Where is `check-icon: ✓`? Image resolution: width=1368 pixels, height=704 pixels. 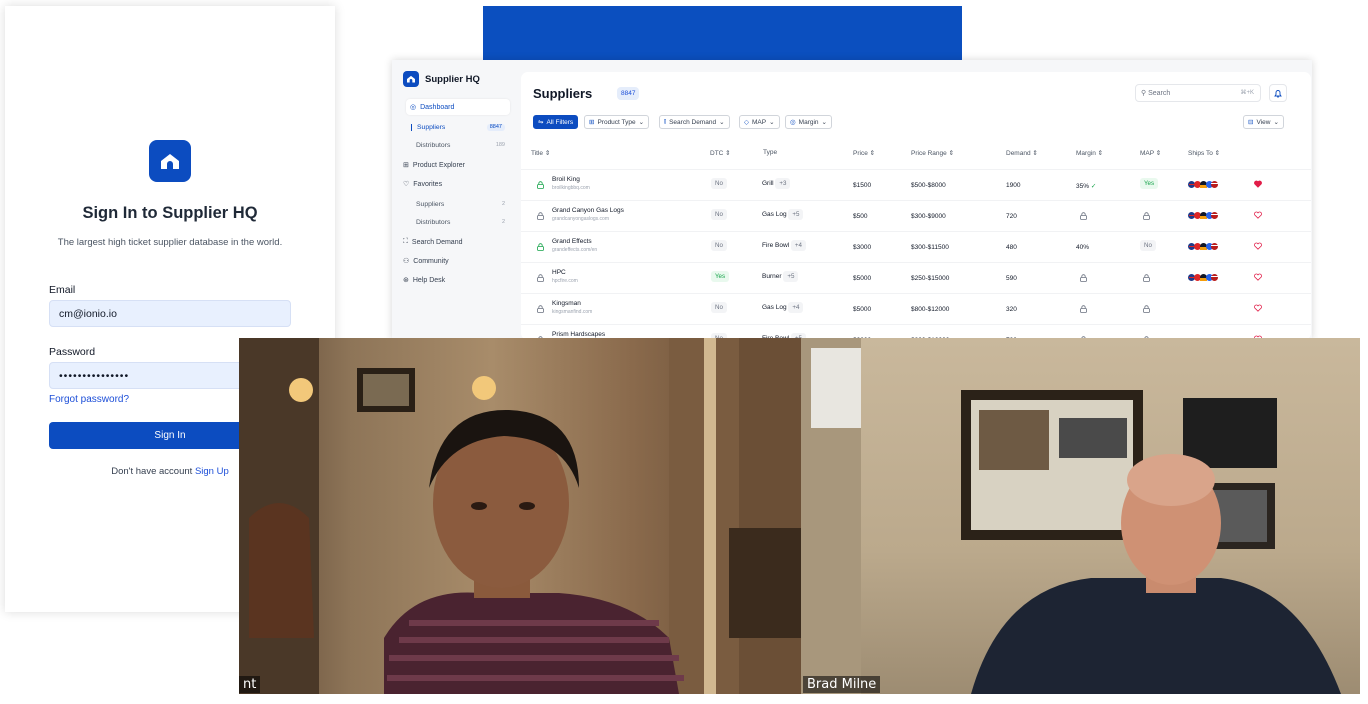
check-icon: ✓ is located at coordinates (1093, 186).